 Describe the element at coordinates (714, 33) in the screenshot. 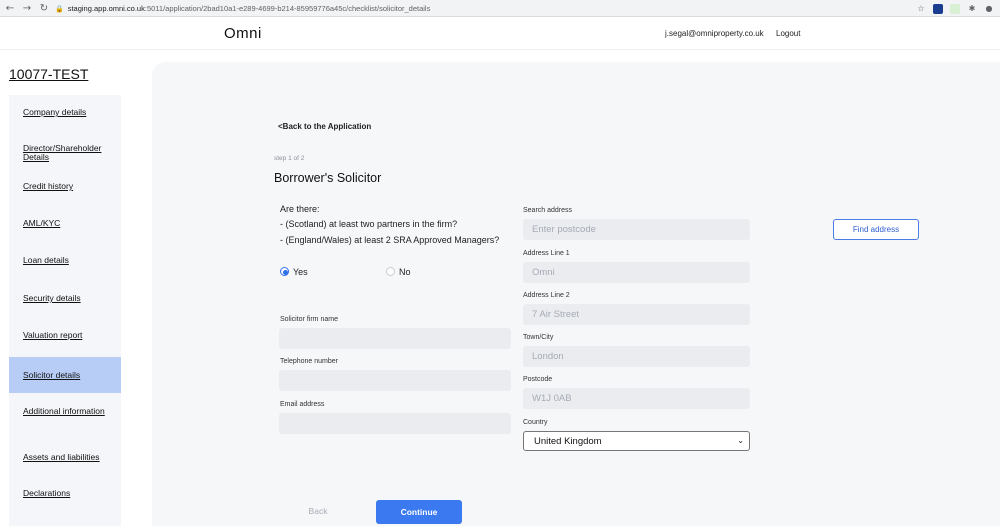

I see `user-email: j.segal@omniproperty.co.uk` at that location.